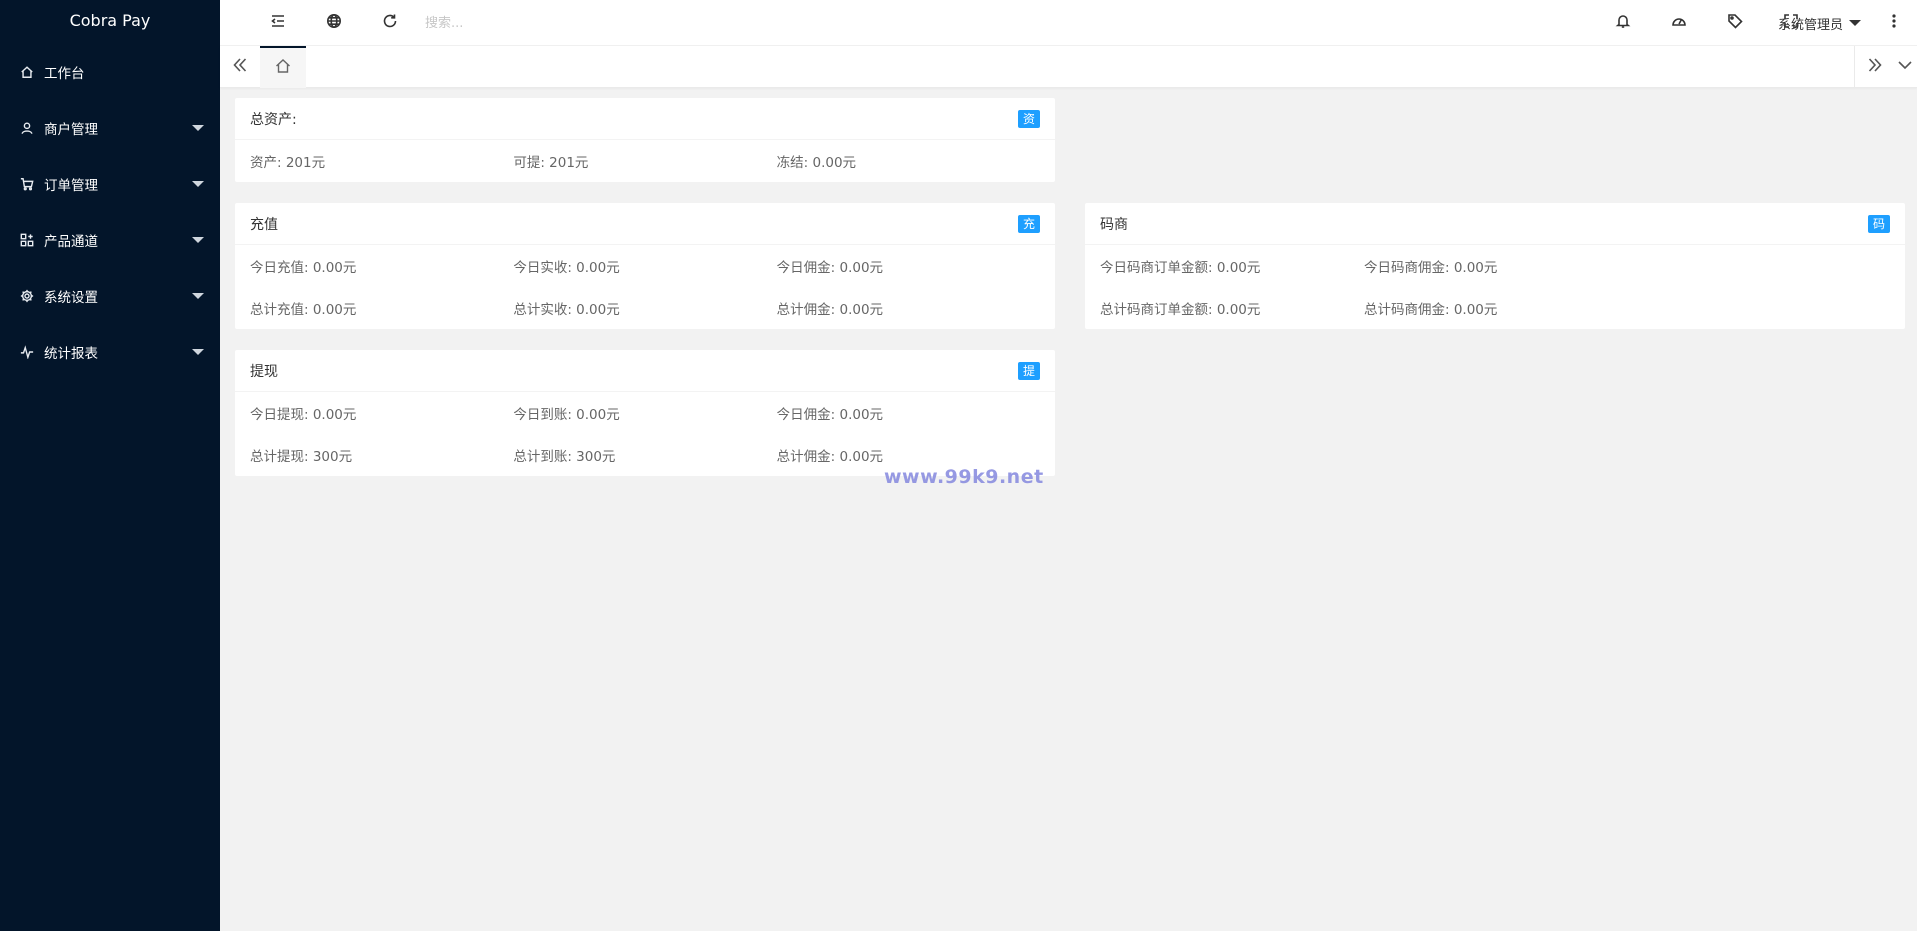 The height and width of the screenshot is (931, 1917). What do you see at coordinates (564, 457) in the screenshot?
I see `stat-value: 总计到账: 300元` at bounding box center [564, 457].